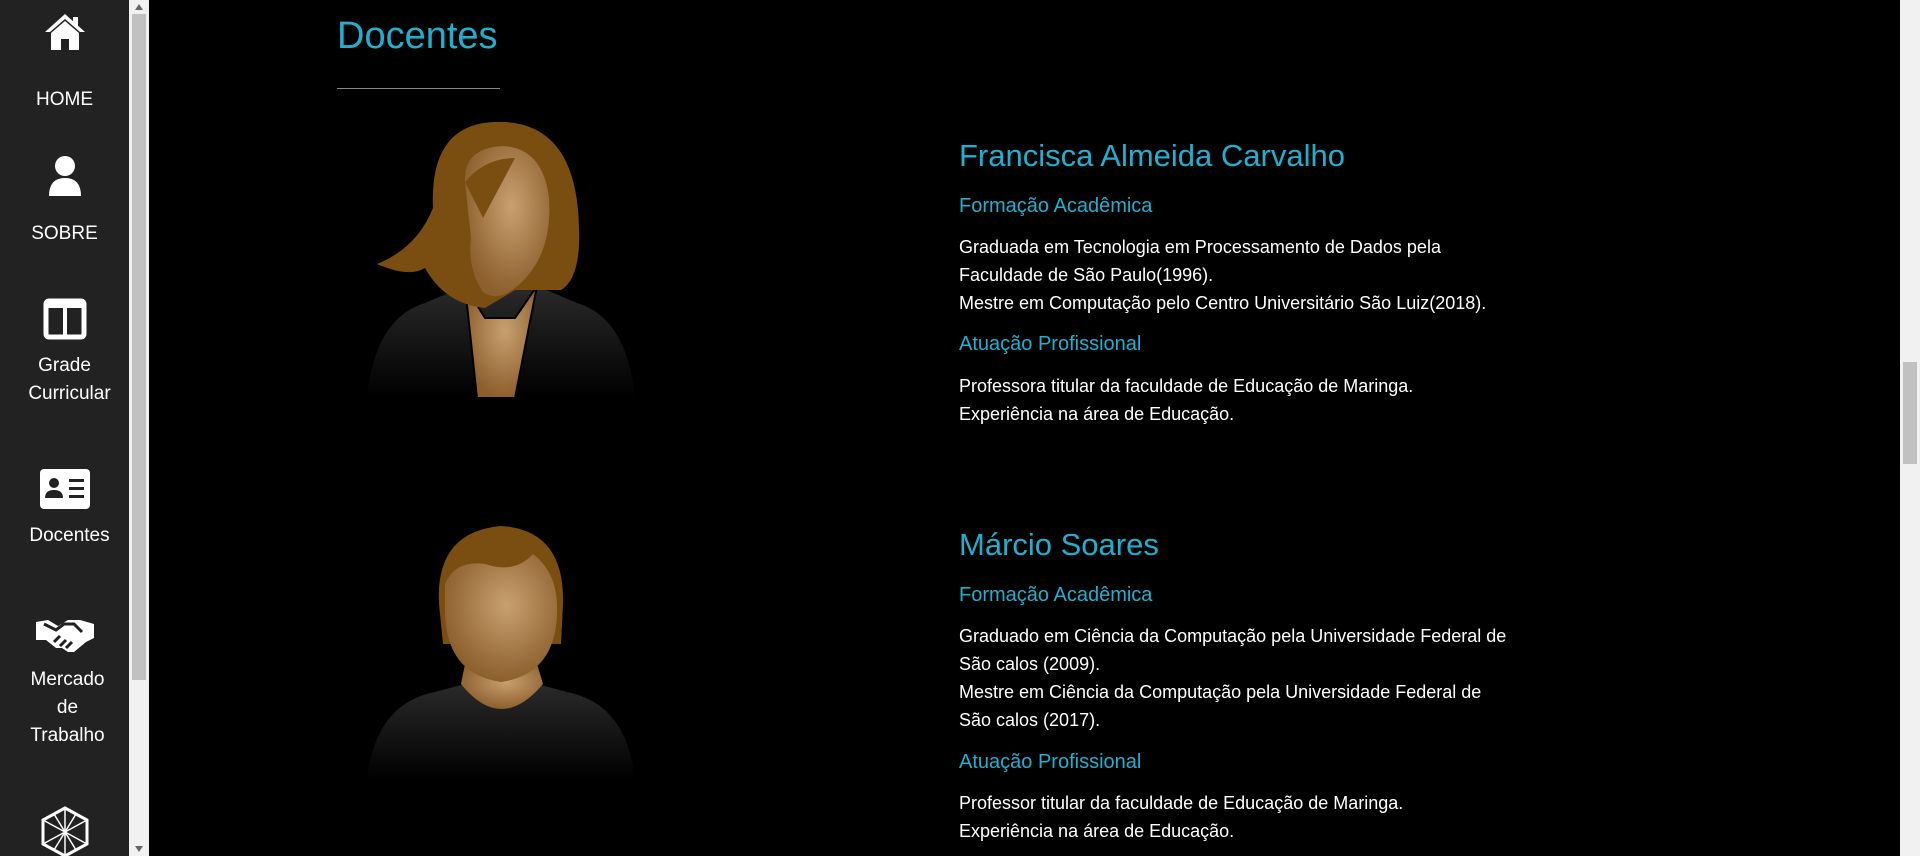 This screenshot has width=1920, height=856. What do you see at coordinates (1152, 155) in the screenshot?
I see `teacher-name: Francisca Almeida Carvalho` at bounding box center [1152, 155].